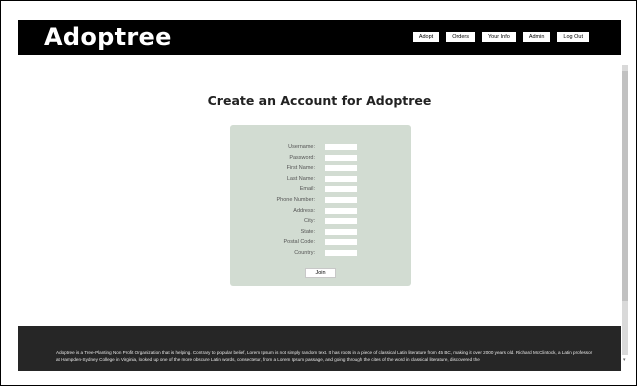  What do you see at coordinates (341, 210) in the screenshot?
I see `address-field` at bounding box center [341, 210].